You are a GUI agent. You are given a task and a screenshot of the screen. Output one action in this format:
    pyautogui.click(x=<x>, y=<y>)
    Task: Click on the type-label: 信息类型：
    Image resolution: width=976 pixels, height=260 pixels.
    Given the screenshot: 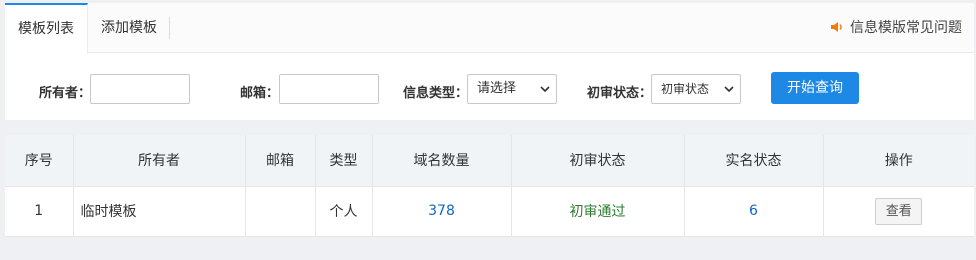 What is the action you would take?
    pyautogui.click(x=436, y=93)
    